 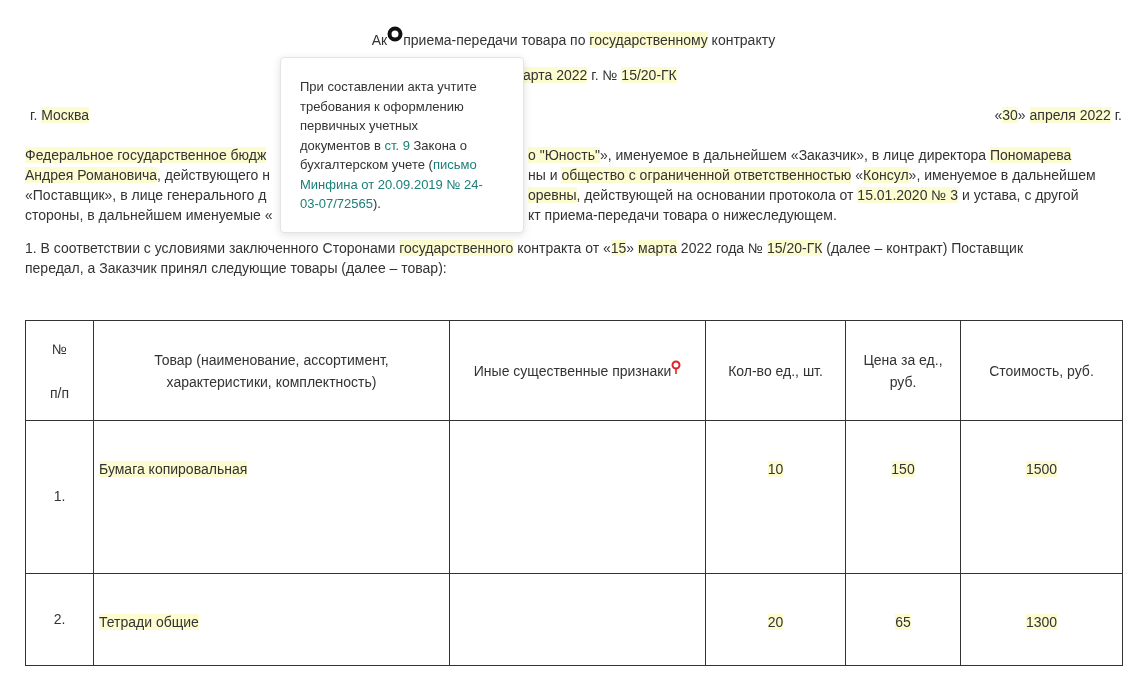 I want to click on pin-icon, so click(x=676, y=366).